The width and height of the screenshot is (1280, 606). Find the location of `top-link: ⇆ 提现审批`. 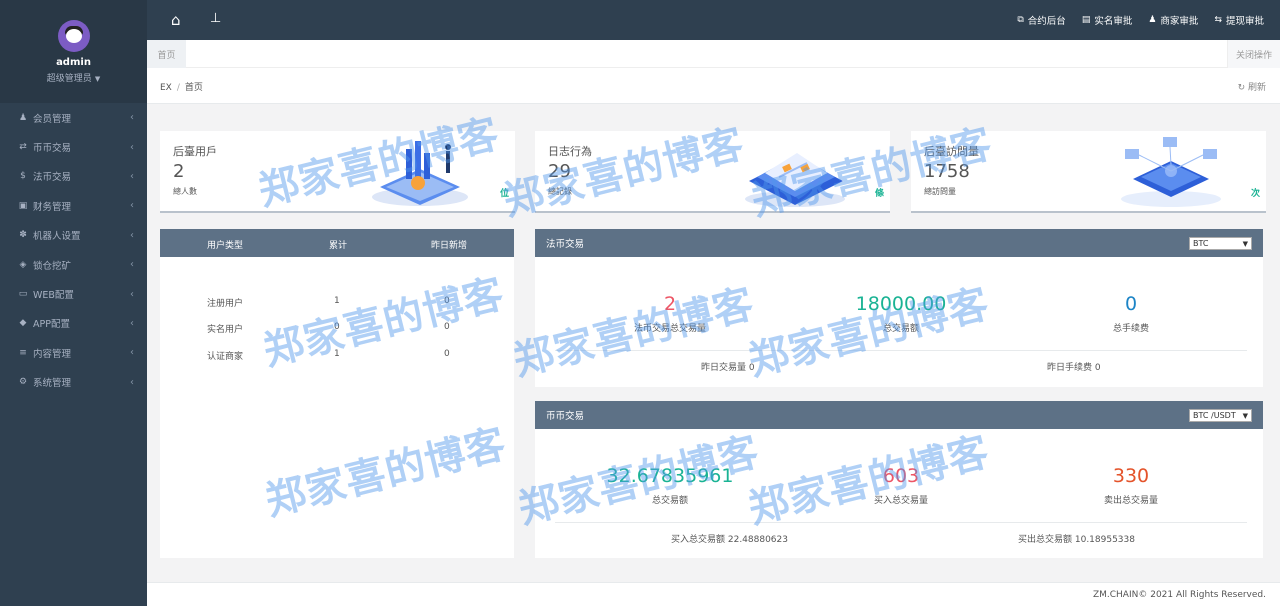

top-link: ⇆ 提现审批 is located at coordinates (1239, 20).